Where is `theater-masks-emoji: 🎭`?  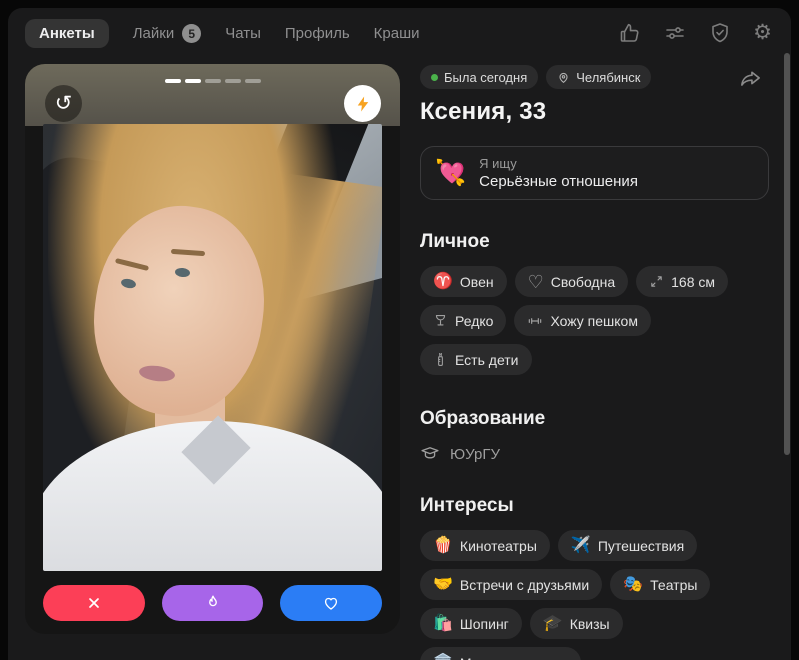 theater-masks-emoji: 🎭 is located at coordinates (633, 584).